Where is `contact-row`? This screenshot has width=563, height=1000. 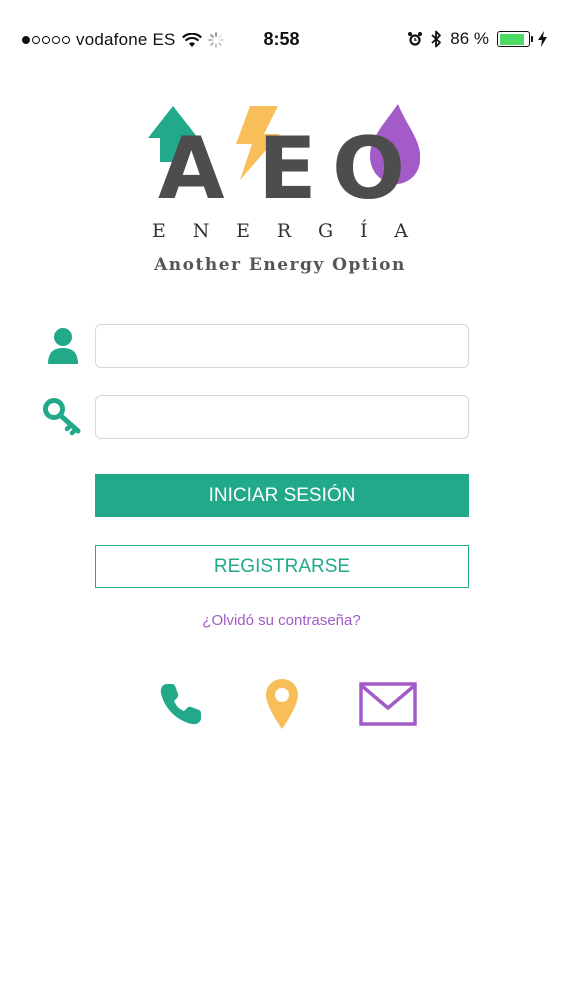
contact-row is located at coordinates (281, 706).